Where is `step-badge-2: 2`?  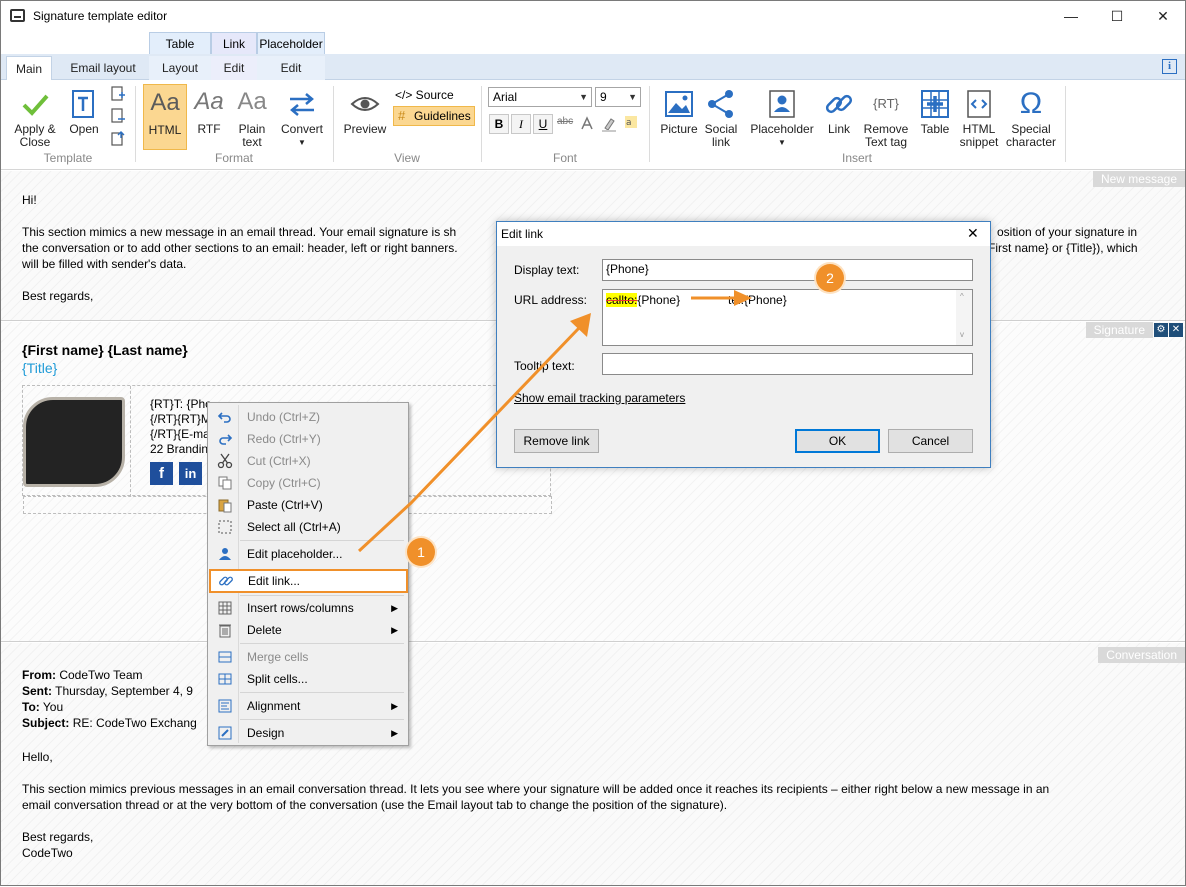
step-badge-2: 2 is located at coordinates (830, 278).